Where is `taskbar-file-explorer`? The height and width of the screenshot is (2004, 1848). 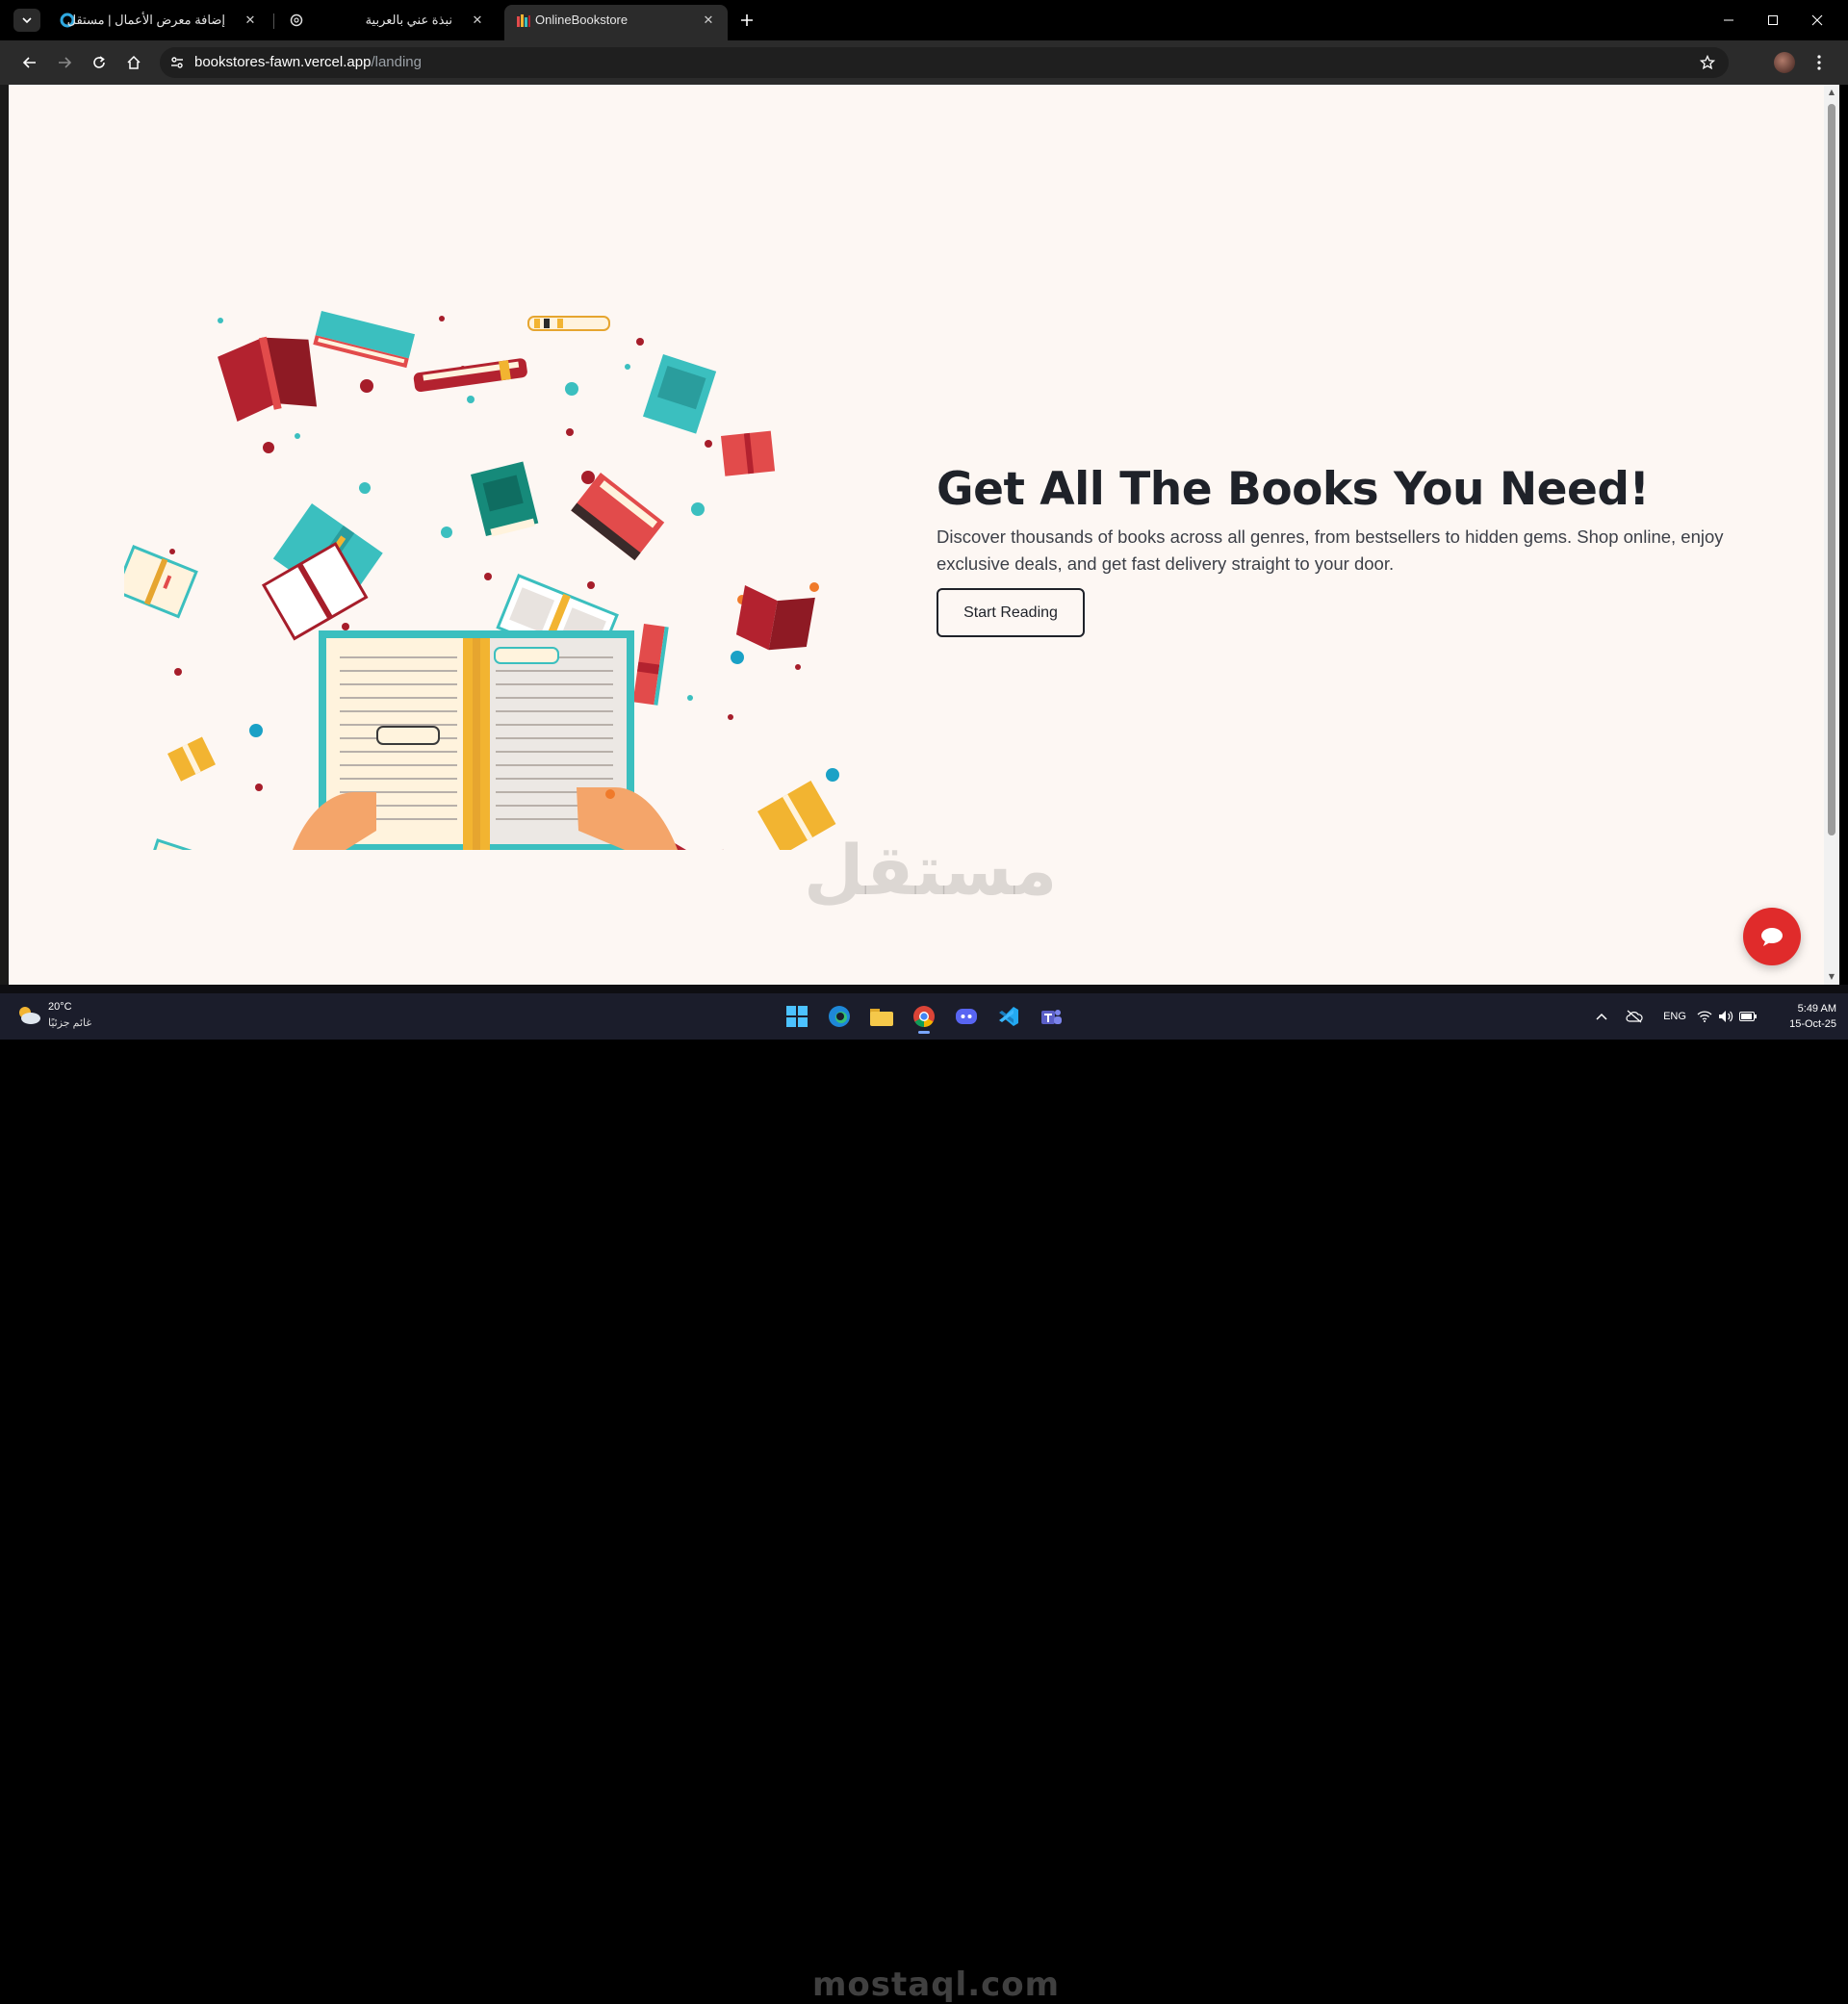 taskbar-file-explorer is located at coordinates (881, 1017).